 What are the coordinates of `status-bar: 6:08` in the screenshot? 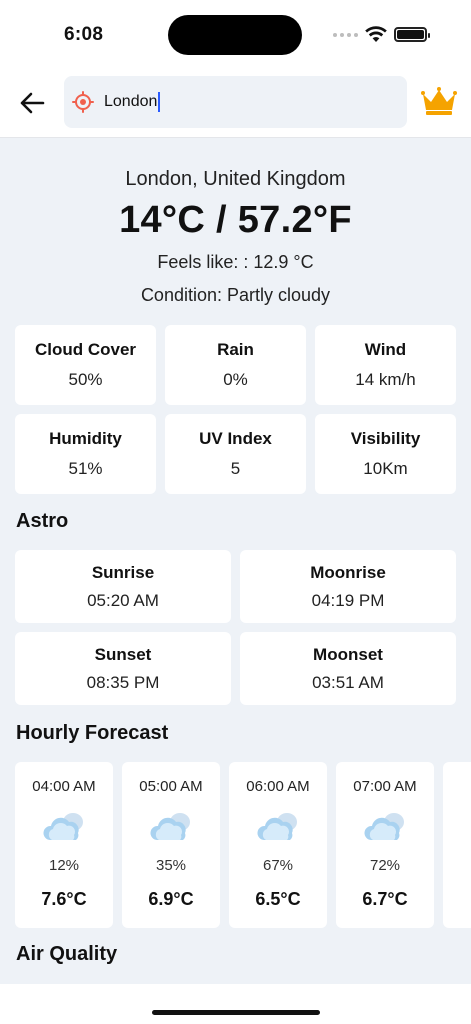 It's located at (235, 34).